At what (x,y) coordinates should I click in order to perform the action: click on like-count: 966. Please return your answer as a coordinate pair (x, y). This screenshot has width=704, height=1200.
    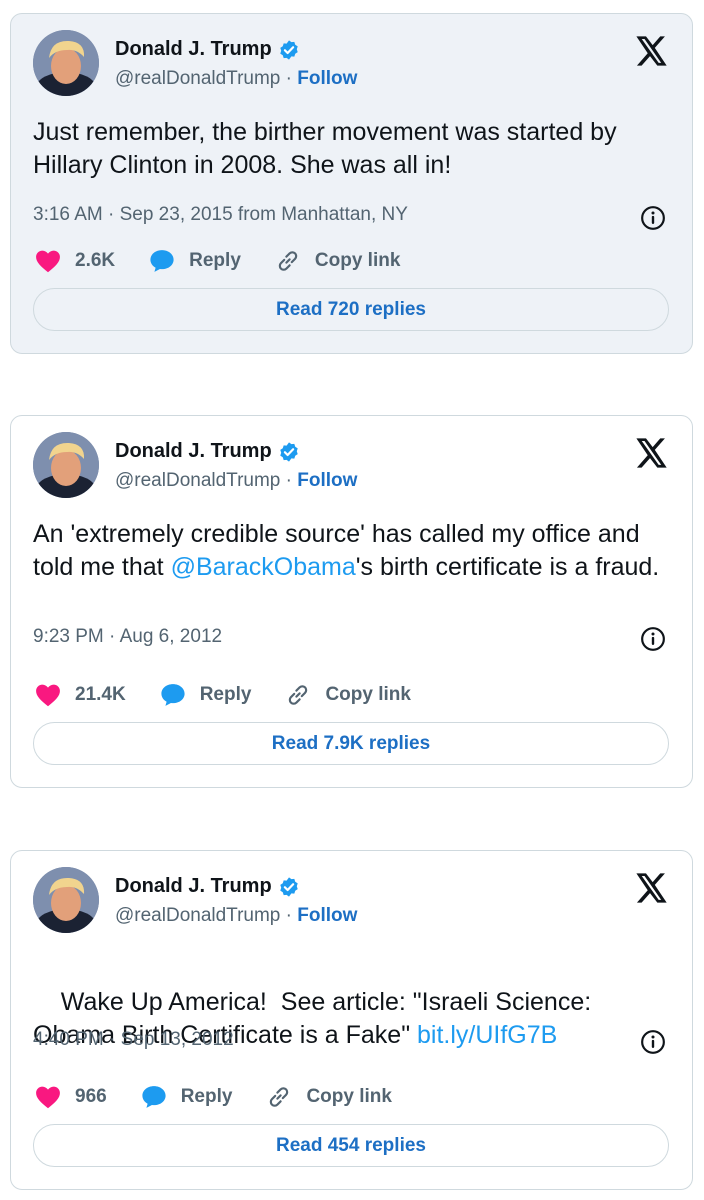
    Looking at the image, I should click on (91, 1096).